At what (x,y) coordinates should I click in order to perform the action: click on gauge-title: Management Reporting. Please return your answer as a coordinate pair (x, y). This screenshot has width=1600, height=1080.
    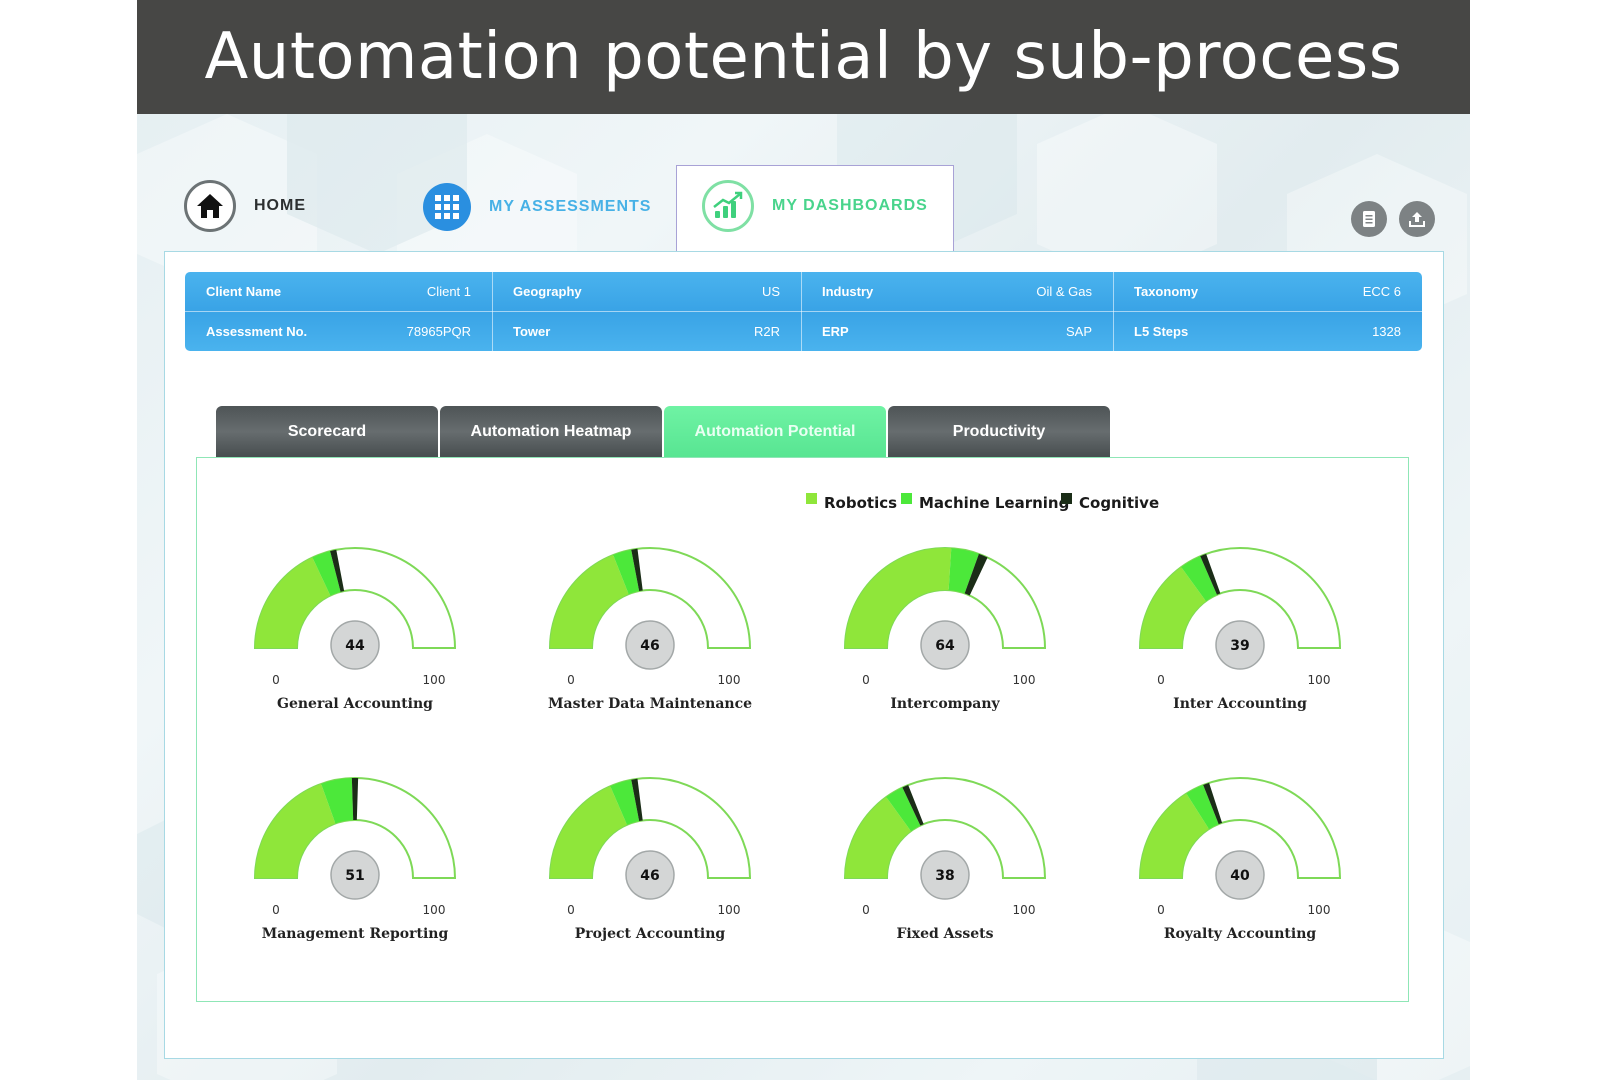
    Looking at the image, I should click on (355, 934).